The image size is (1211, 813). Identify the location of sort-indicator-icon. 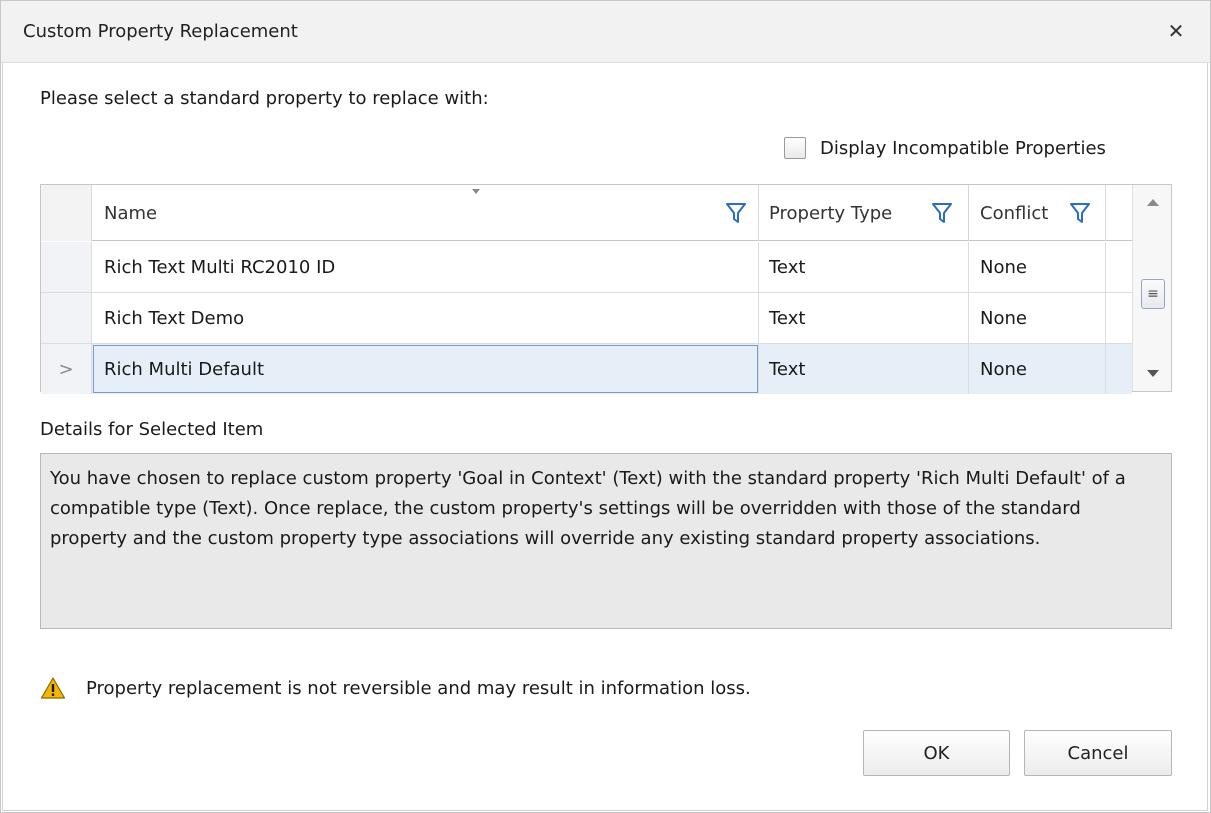
(476, 191).